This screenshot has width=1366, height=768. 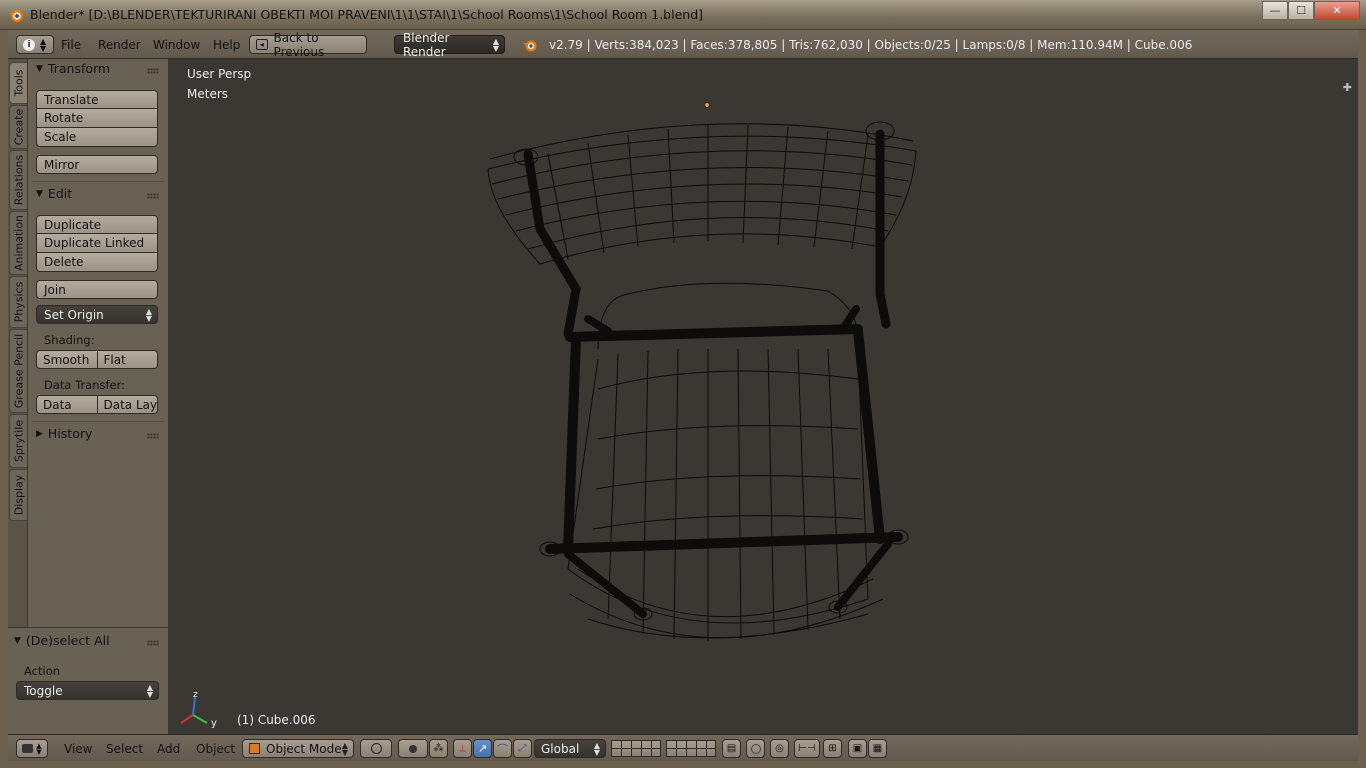 I want to click on menu-render: Render, so click(x=119, y=45).